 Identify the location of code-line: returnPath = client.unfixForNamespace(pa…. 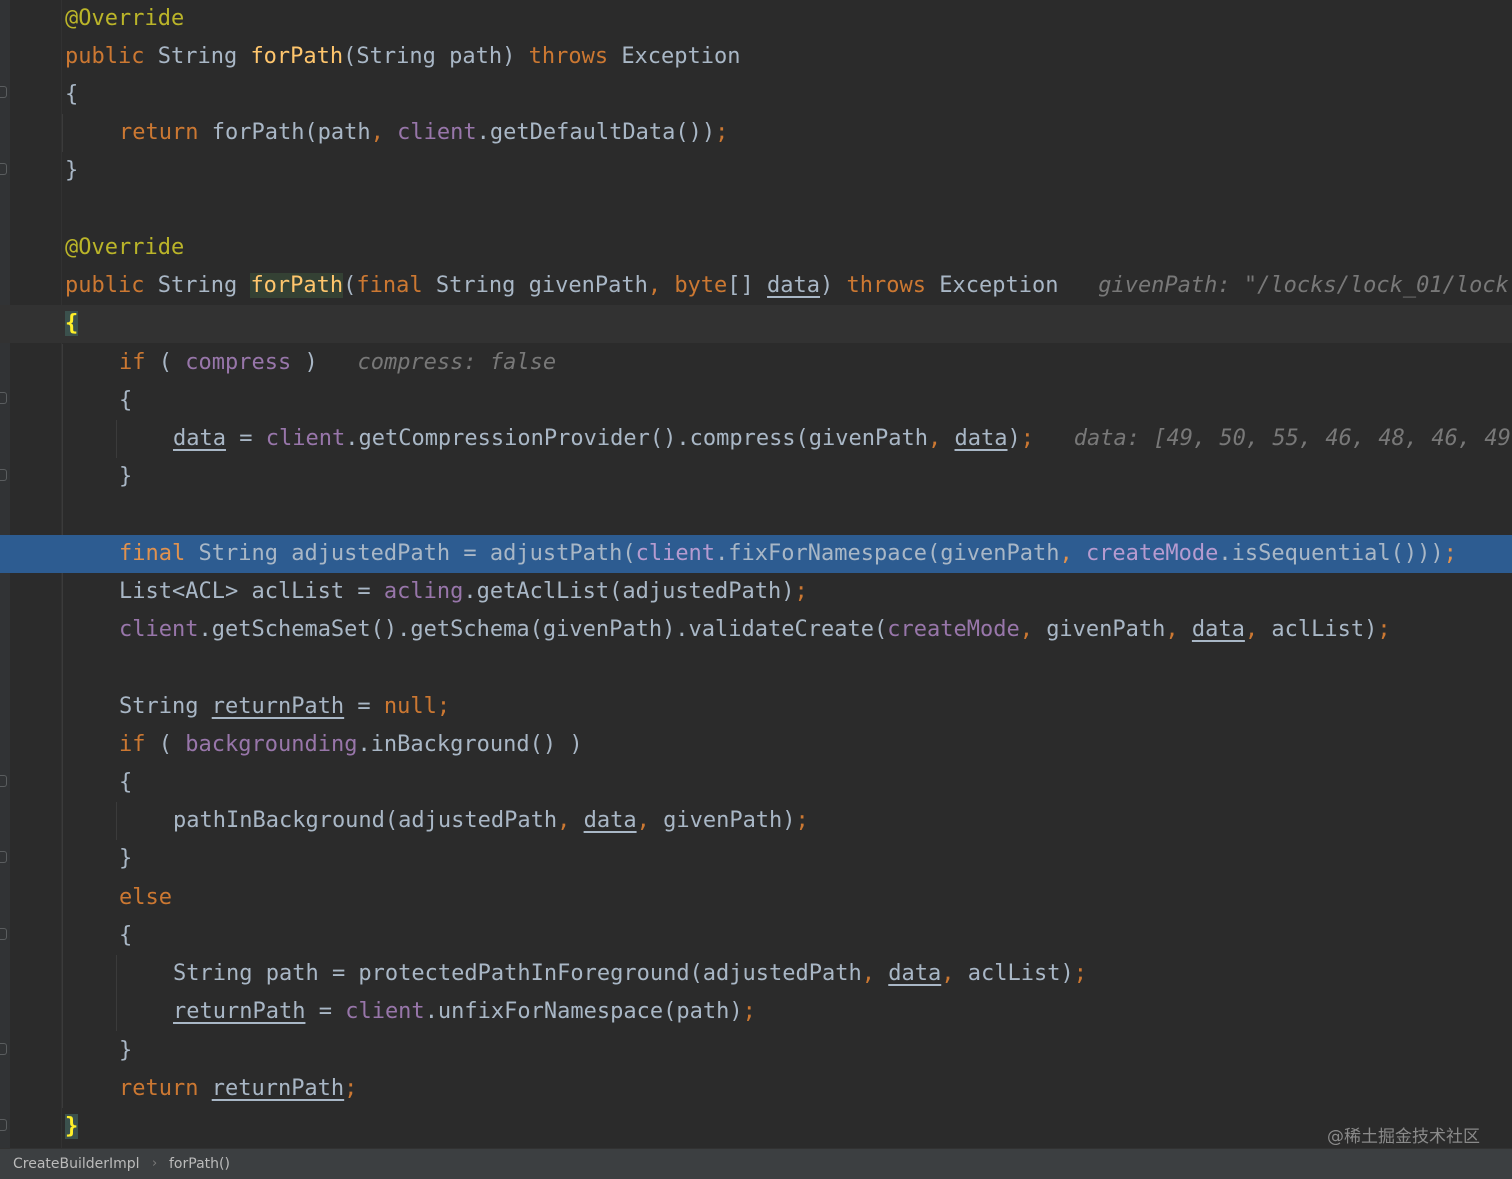
(756, 1012).